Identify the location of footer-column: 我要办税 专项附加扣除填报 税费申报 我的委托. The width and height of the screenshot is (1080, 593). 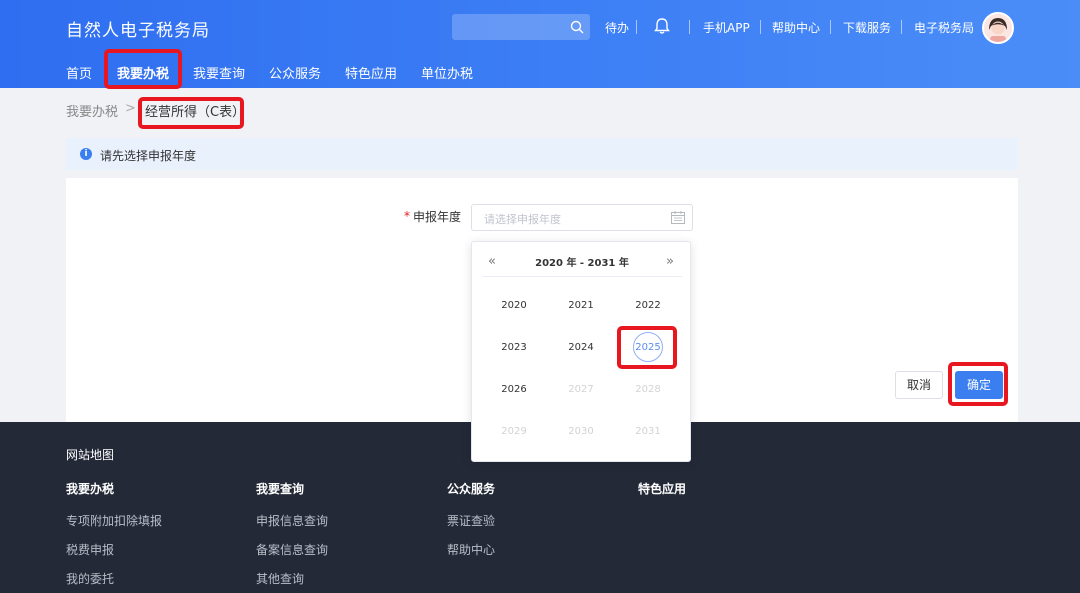
(114, 536).